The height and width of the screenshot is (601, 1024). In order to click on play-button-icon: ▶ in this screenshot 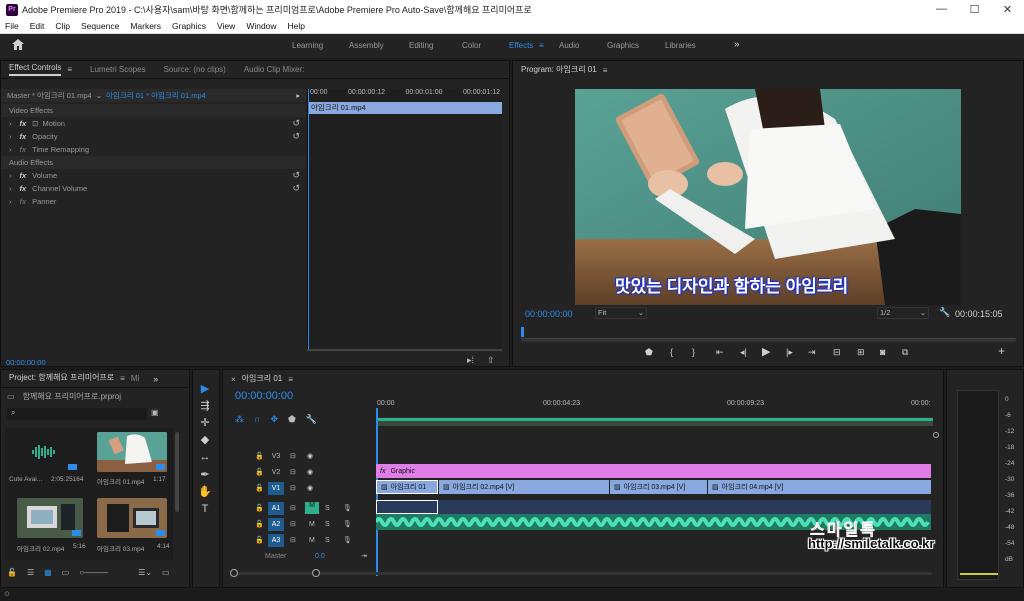, I will do `click(766, 351)`.